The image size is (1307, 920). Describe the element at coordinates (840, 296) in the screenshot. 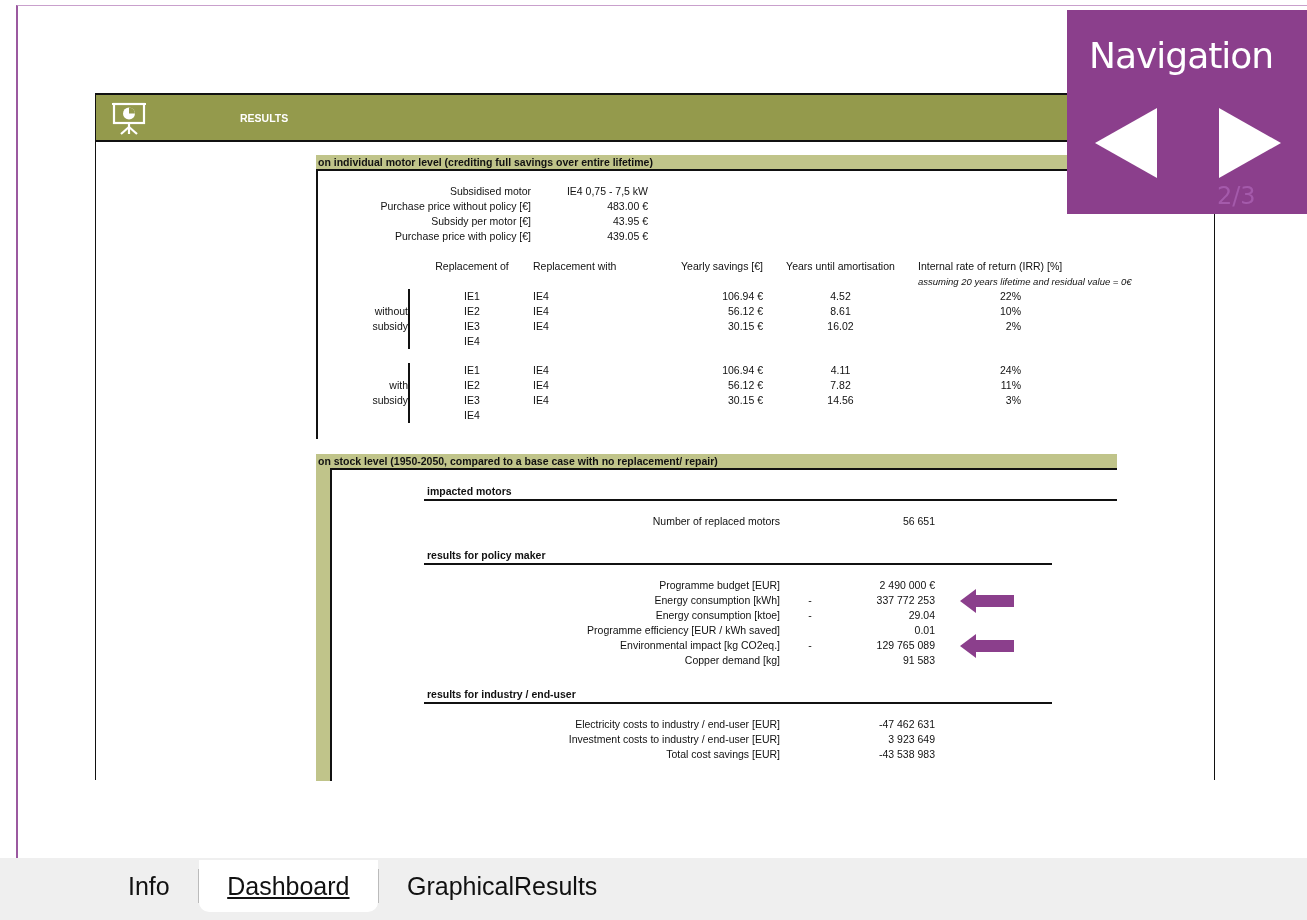

I see `table-cell: 4.52` at that location.